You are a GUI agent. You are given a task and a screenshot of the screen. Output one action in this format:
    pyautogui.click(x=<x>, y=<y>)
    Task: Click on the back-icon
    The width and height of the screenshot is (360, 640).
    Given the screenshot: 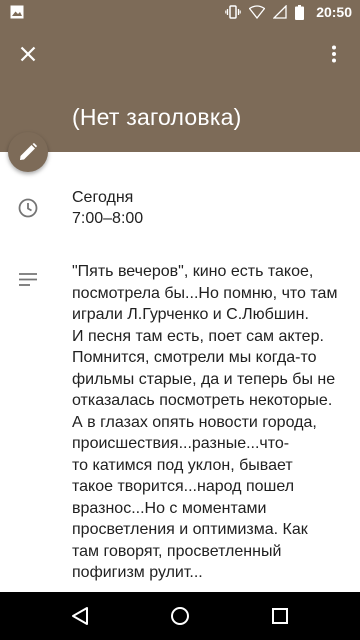 What is the action you would take?
    pyautogui.click(x=80, y=616)
    